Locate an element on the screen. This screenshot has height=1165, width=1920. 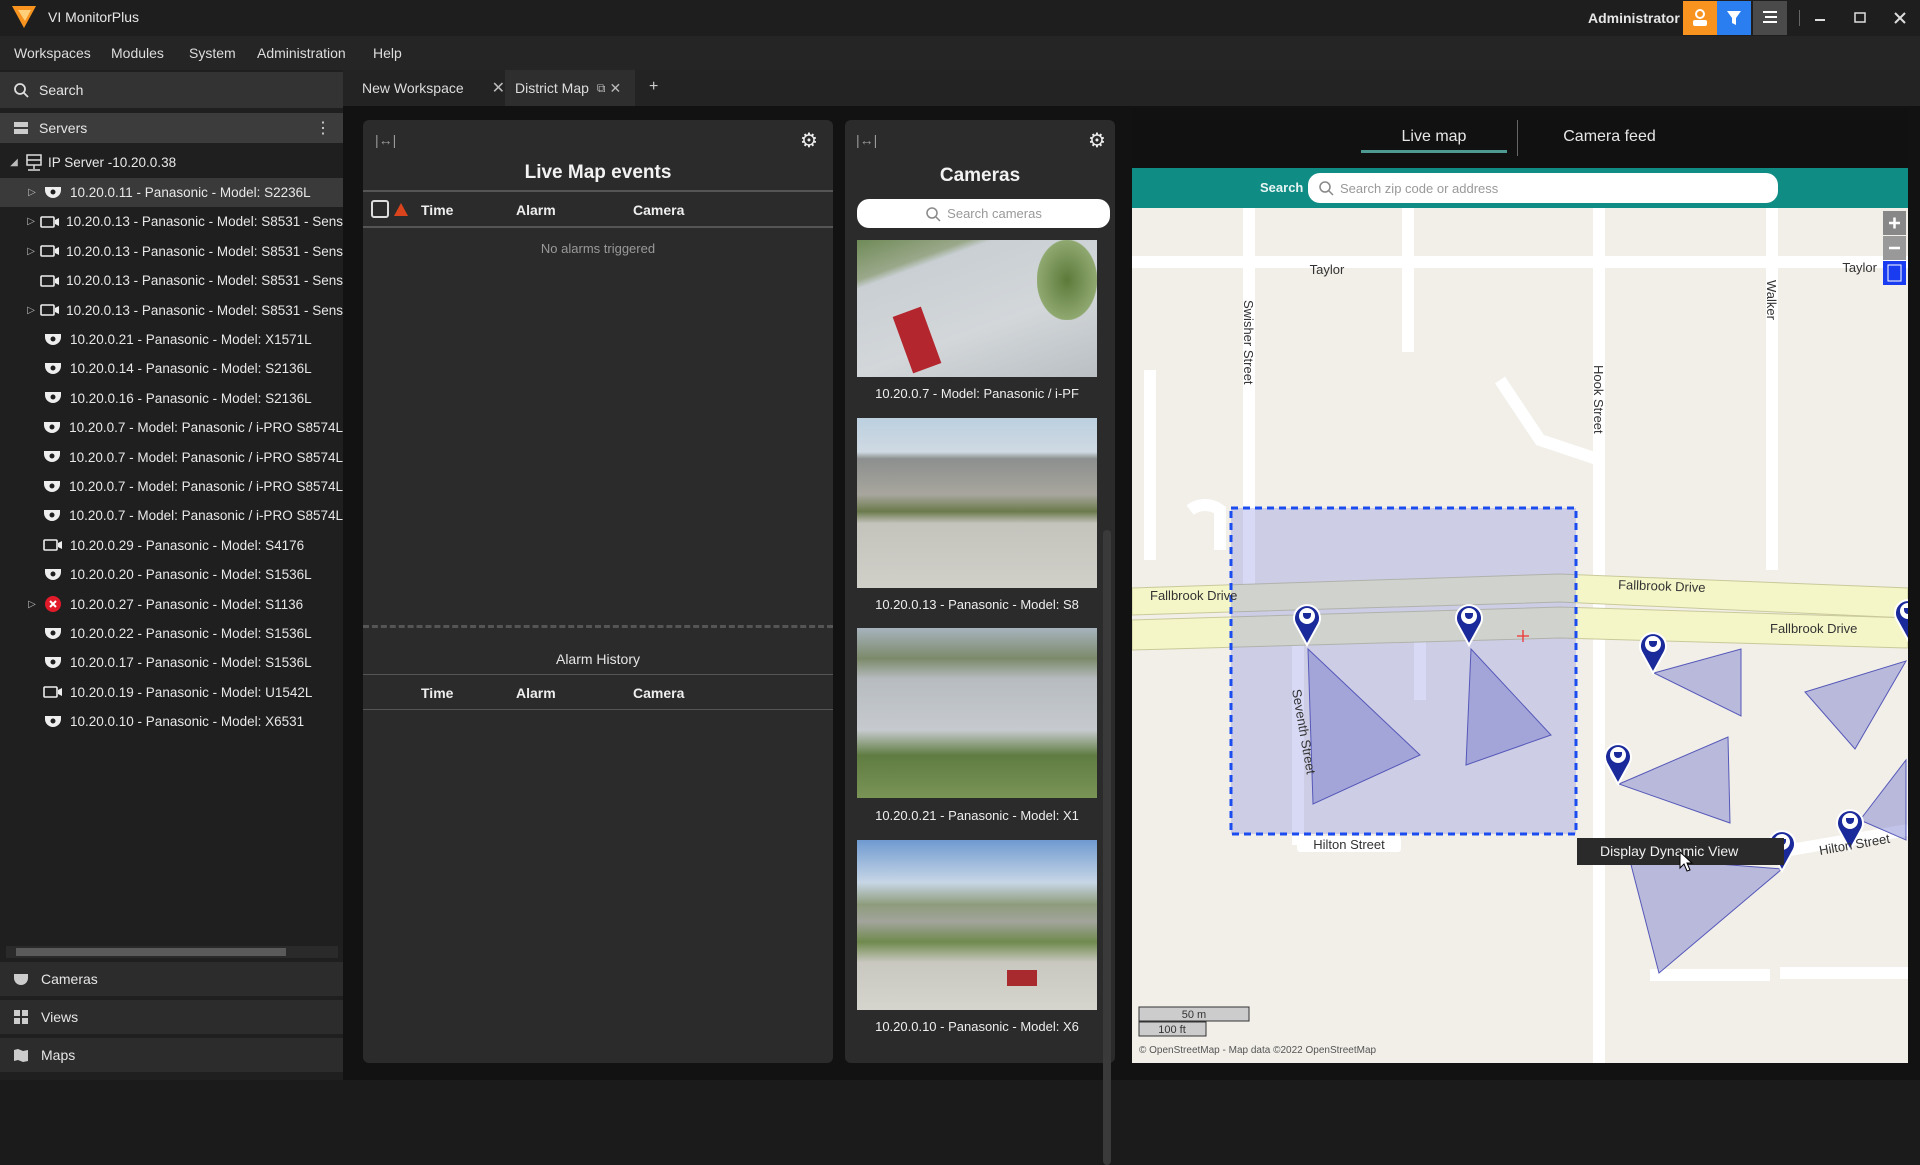
menu-workspaces: Workspaces is located at coordinates (52, 53).